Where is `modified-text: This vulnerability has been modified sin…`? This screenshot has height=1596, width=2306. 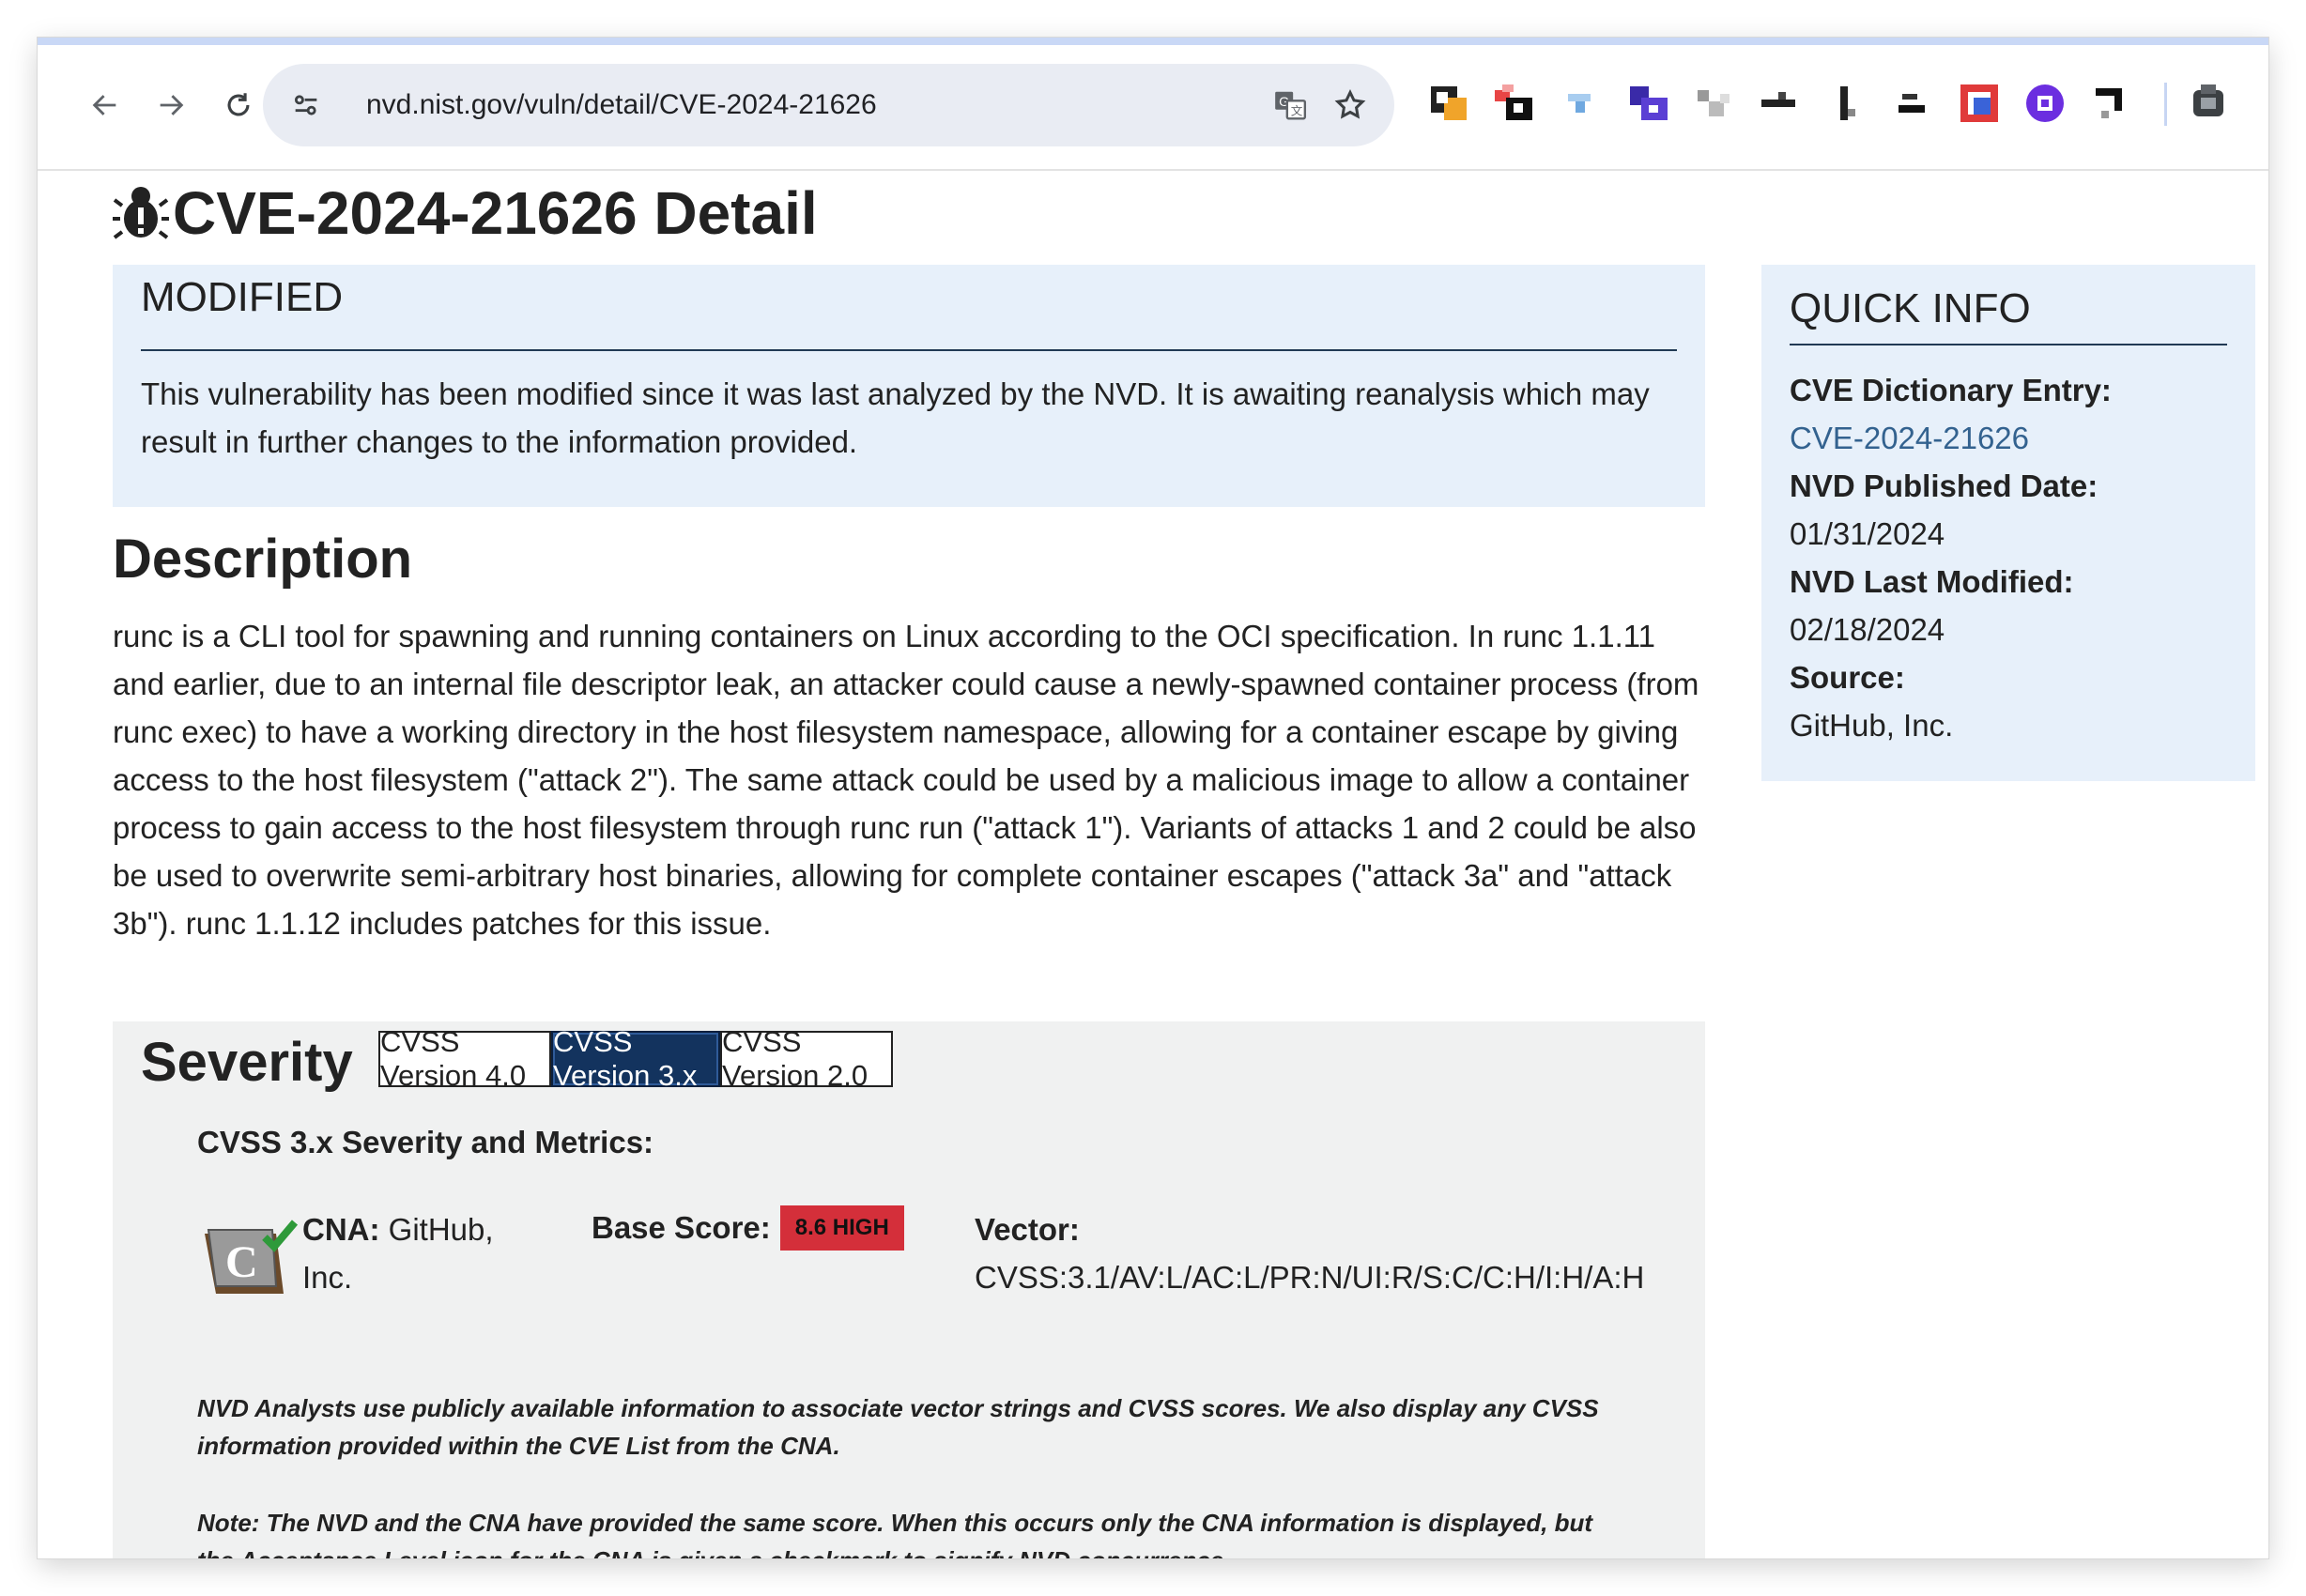 modified-text: This vulnerability has been modified sin… is located at coordinates (896, 418).